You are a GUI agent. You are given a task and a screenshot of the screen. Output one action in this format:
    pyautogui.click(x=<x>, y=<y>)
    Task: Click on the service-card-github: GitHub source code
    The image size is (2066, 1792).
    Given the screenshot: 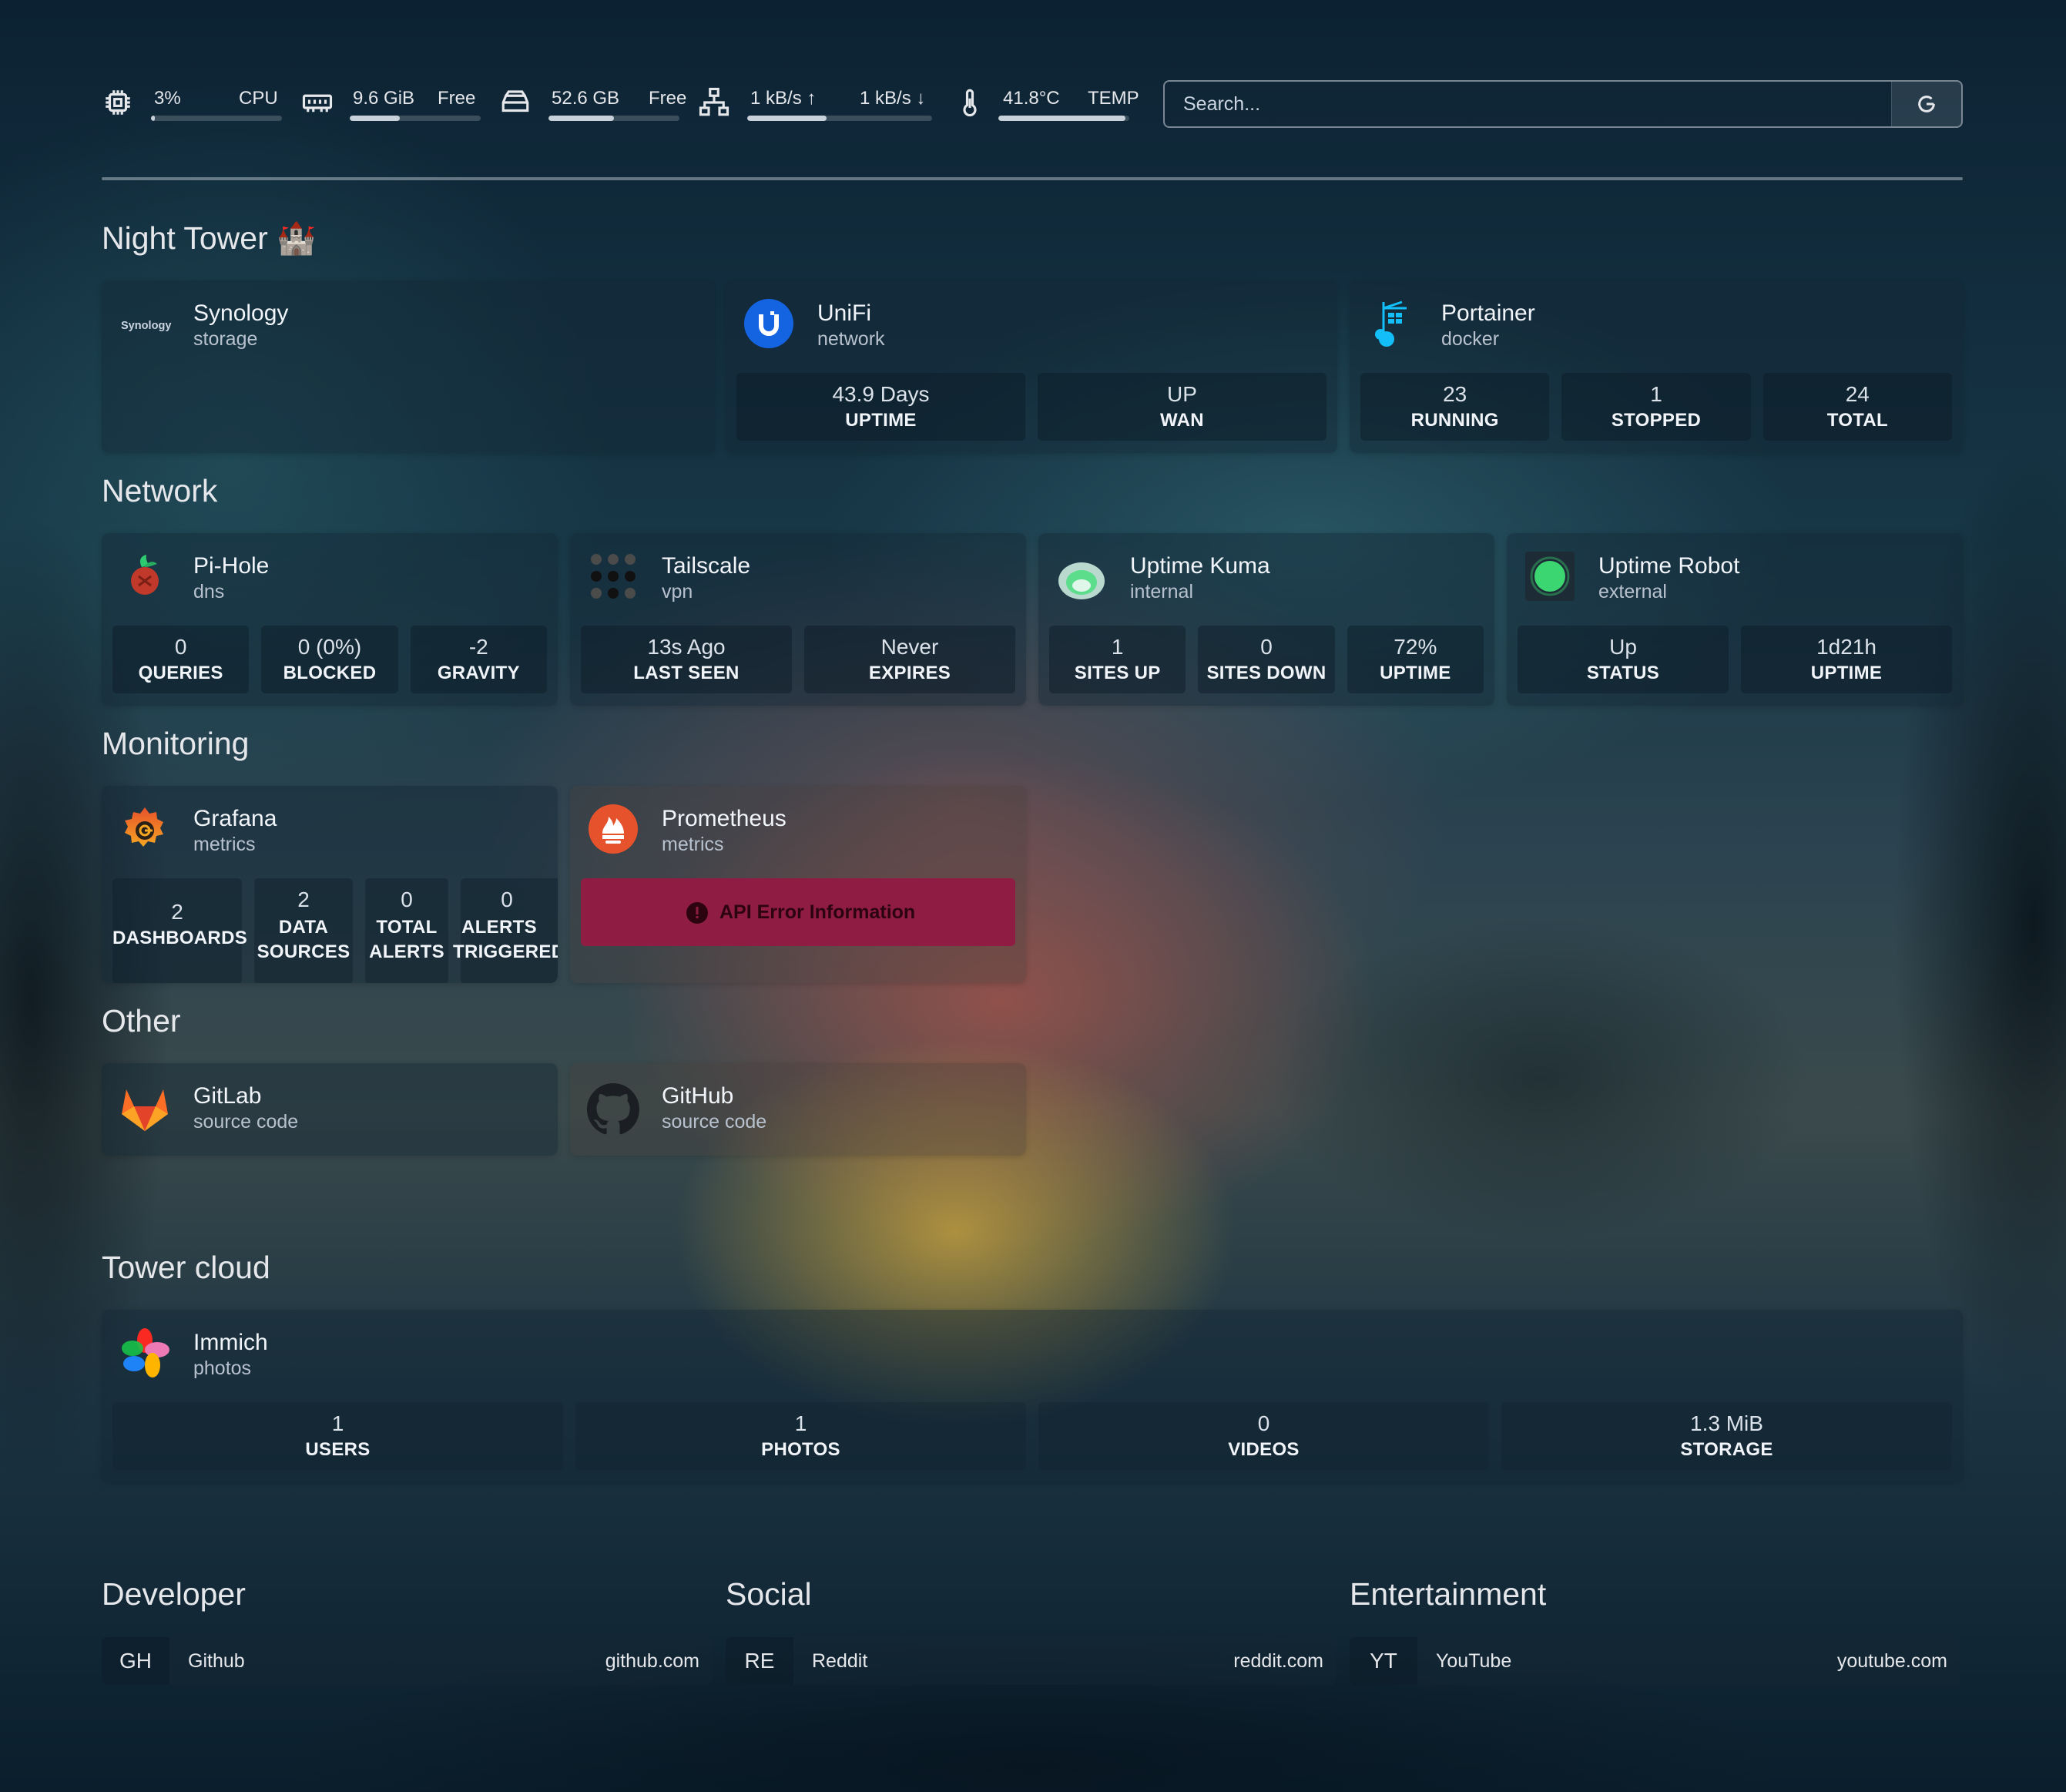 What is the action you would take?
    pyautogui.click(x=798, y=1109)
    